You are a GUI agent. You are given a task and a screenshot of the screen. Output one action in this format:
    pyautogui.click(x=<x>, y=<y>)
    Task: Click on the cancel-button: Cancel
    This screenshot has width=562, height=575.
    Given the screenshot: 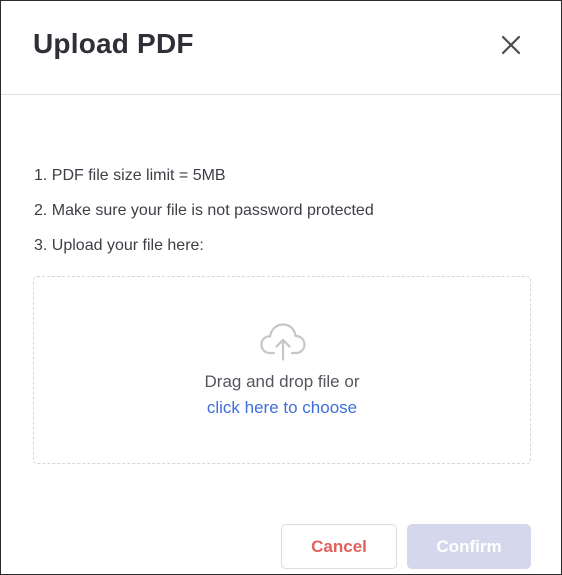 What is the action you would take?
    pyautogui.click(x=339, y=546)
    